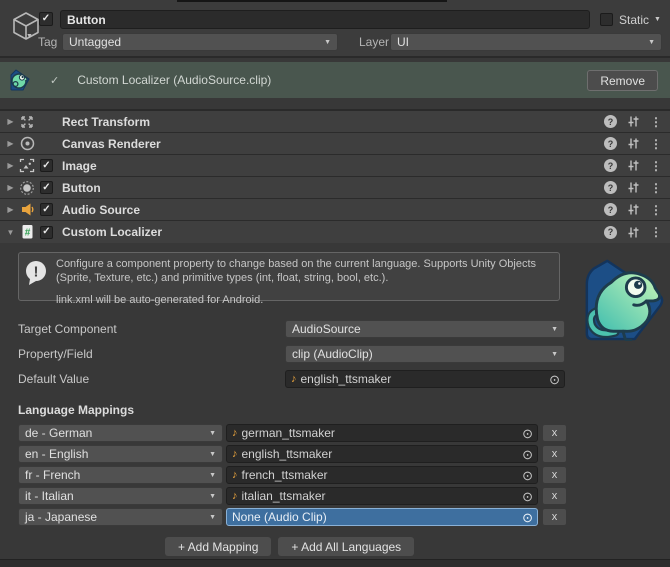 This screenshot has width=670, height=567. Describe the element at coordinates (120, 475) in the screenshot. I see `mapping-language-dropdown-fr: fr - French ▼` at that location.